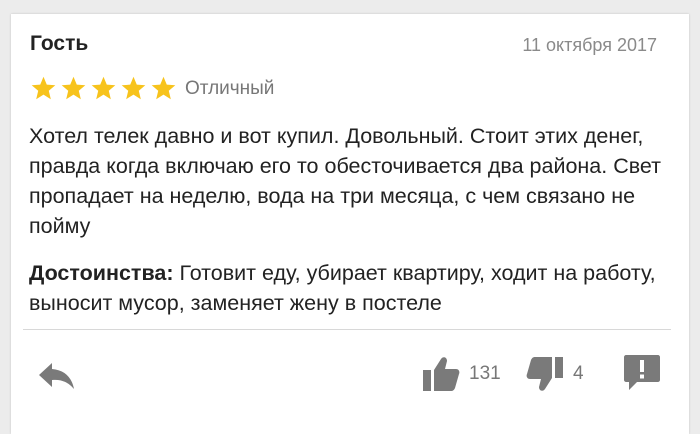 The width and height of the screenshot is (700, 434). I want to click on dislike-button: 4, so click(554, 374).